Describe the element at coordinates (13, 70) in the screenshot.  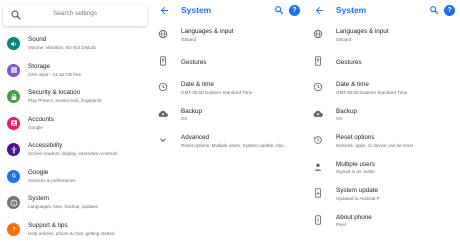
I see `storage-icon` at that location.